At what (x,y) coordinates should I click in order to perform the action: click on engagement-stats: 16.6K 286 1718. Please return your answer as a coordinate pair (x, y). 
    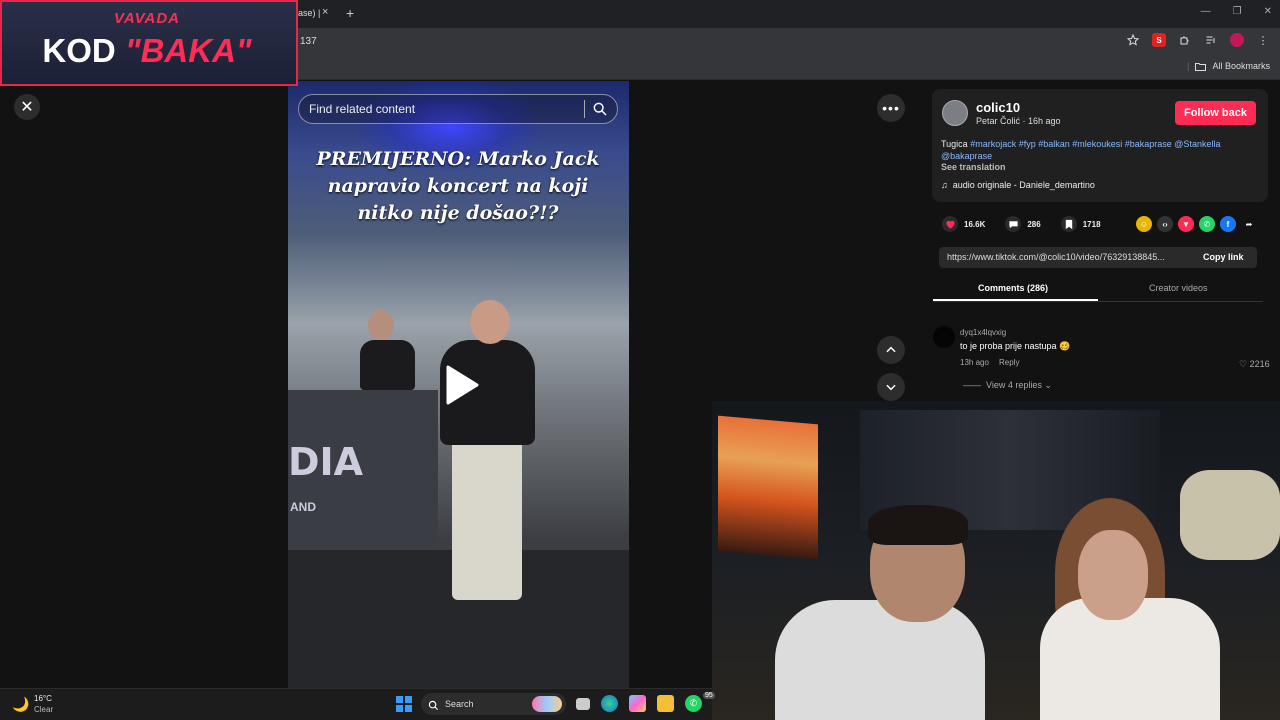
    Looking at the image, I should click on (1021, 224).